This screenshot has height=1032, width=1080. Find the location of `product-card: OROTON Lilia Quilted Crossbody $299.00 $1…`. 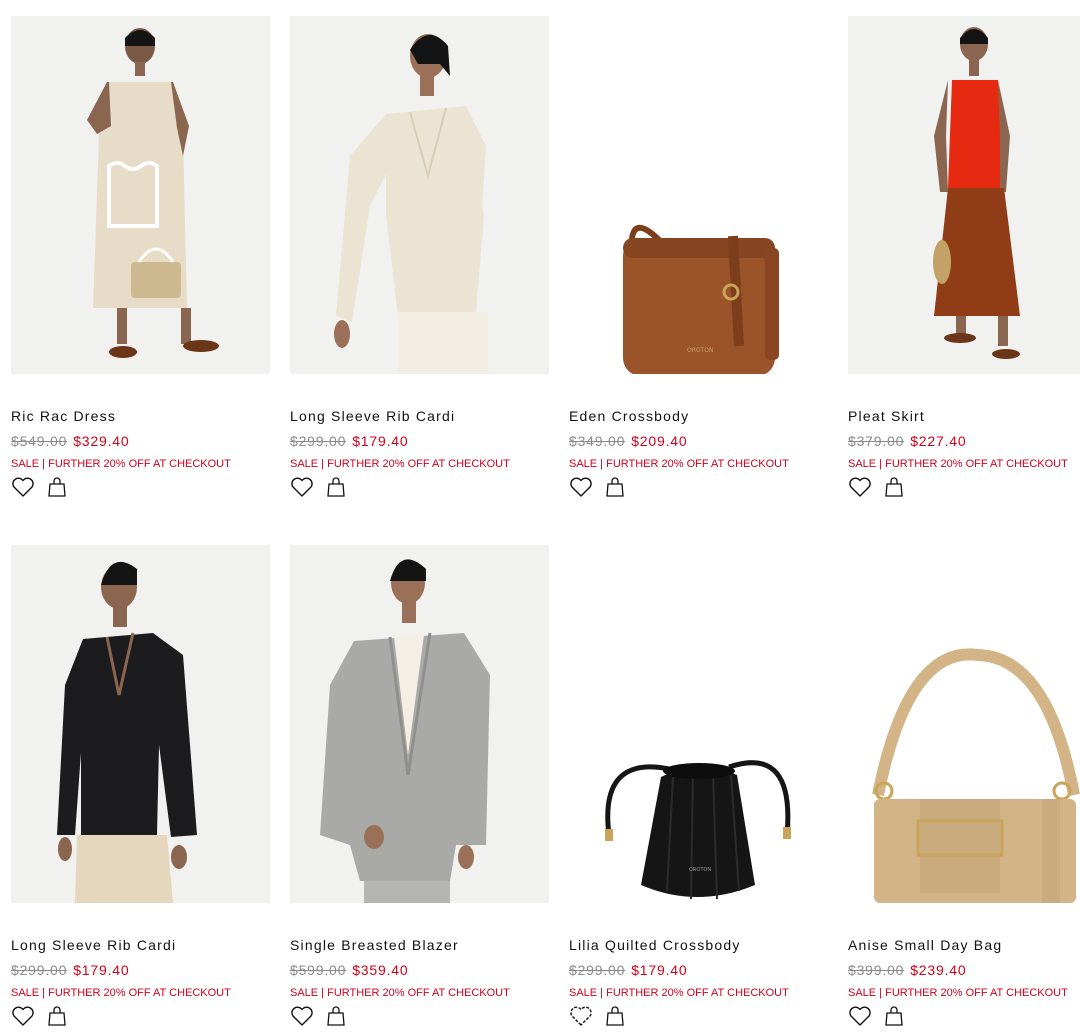

product-card: OROTON Lilia Quilted Crossbody $299.00 $1… is located at coordinates (698, 785).